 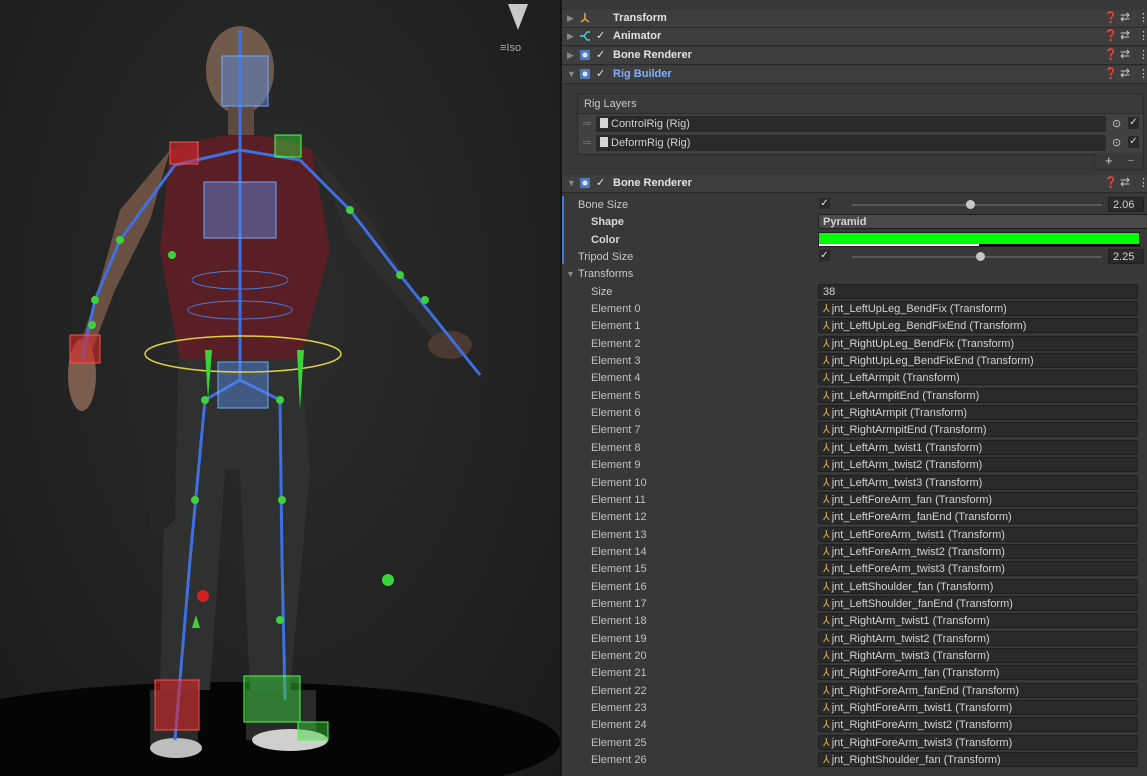 What do you see at coordinates (978, 690) in the screenshot?
I see `transform-reference-field: ⅄ jnt_RightForeArm_fanEnd (Transform)` at bounding box center [978, 690].